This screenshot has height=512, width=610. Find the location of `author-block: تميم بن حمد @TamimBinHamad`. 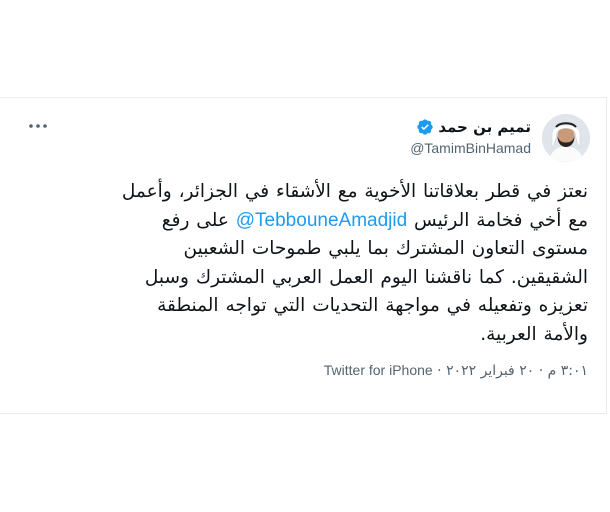

author-block: تميم بن حمد @TamimBinHamad is located at coordinates (470, 136).